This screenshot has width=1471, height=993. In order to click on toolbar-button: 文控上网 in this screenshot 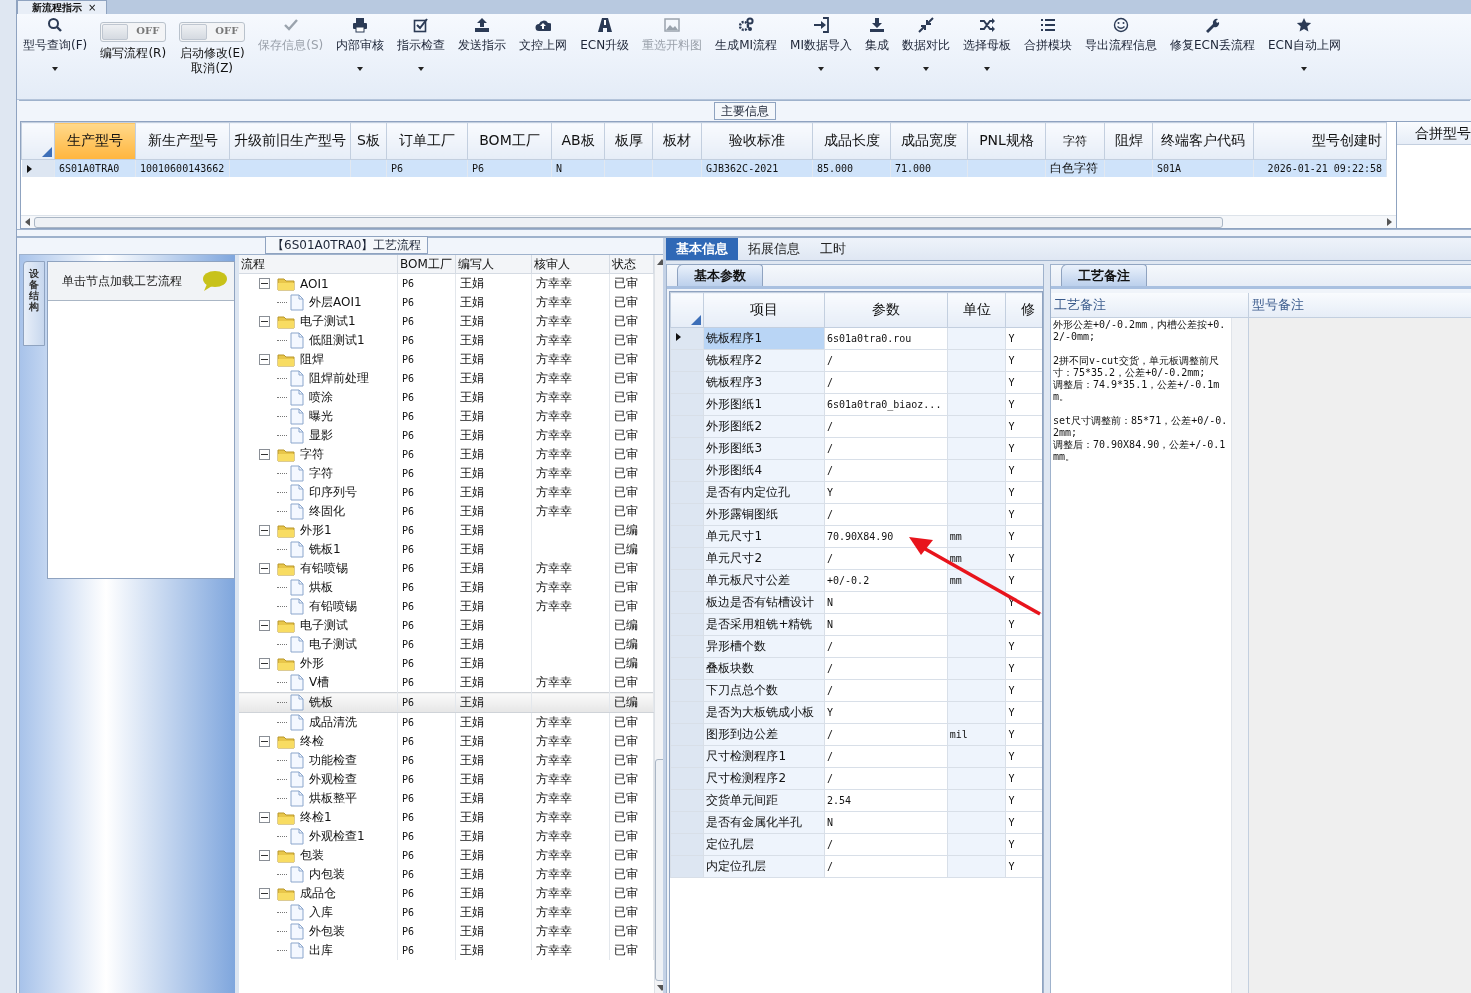, I will do `click(543, 50)`.